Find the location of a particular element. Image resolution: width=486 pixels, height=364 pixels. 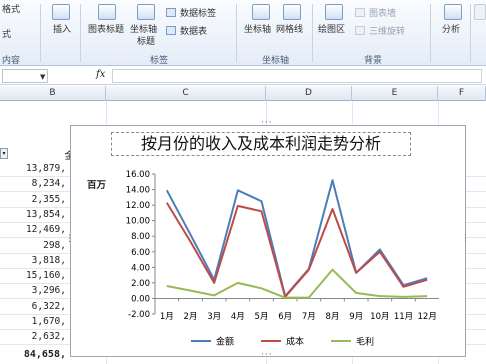

column-headers: B C D E F is located at coordinates (243, 93).